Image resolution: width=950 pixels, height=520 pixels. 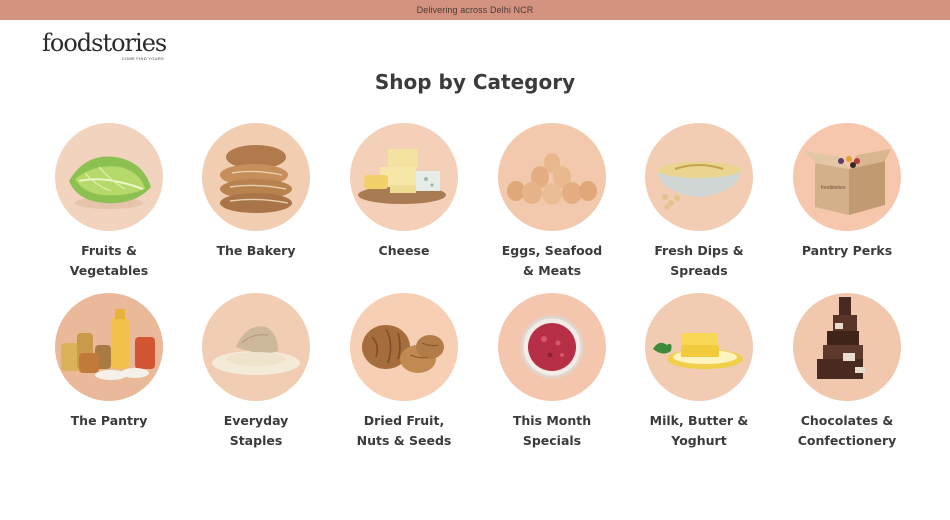 I want to click on category-dried-fruit-nuts-seeds: Dried Fruit, Nuts & Seeds, so click(x=404, y=371).